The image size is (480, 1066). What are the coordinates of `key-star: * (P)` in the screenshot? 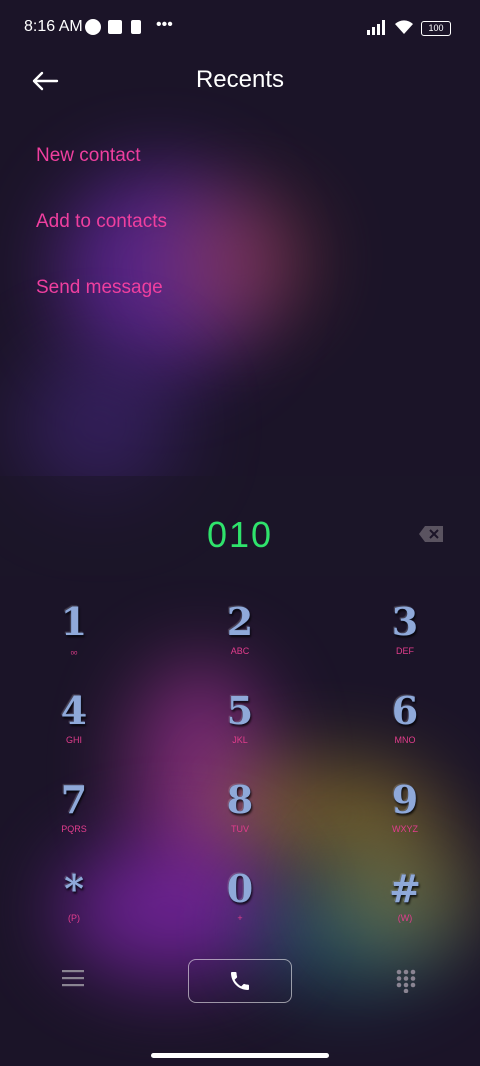 It's located at (74, 902).